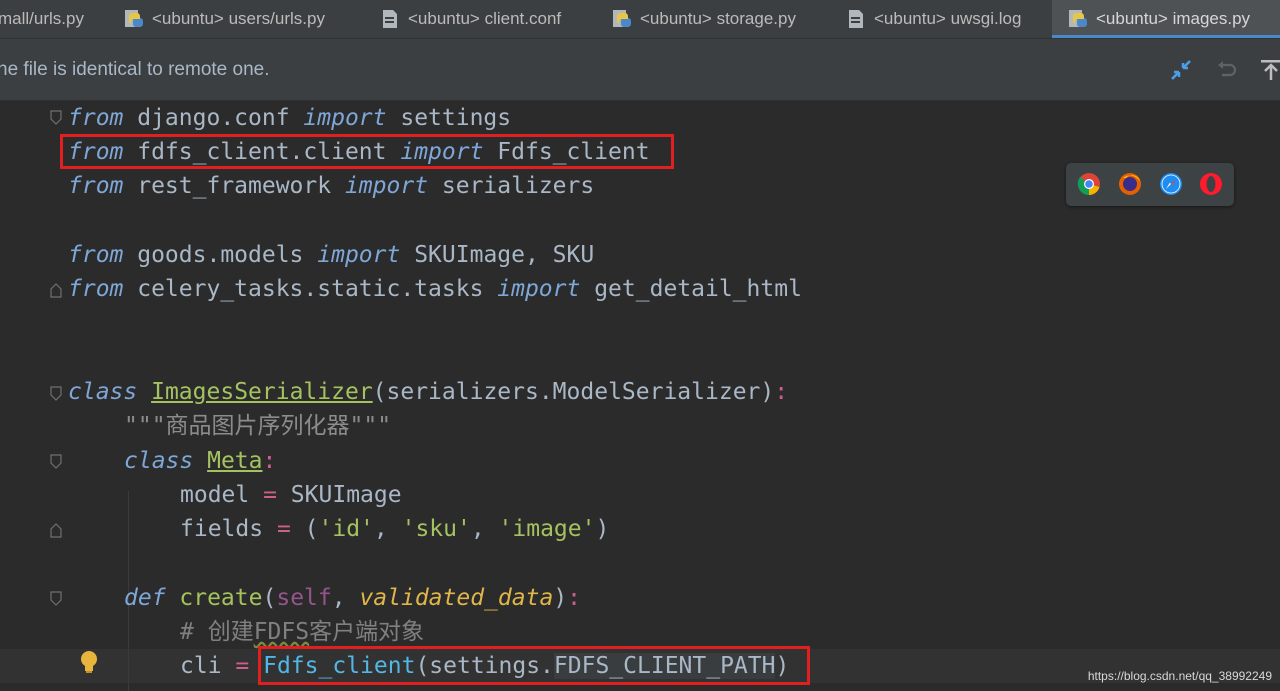 The height and width of the screenshot is (691, 1280). What do you see at coordinates (339, 495) in the screenshot?
I see `var-value: SKUImage` at bounding box center [339, 495].